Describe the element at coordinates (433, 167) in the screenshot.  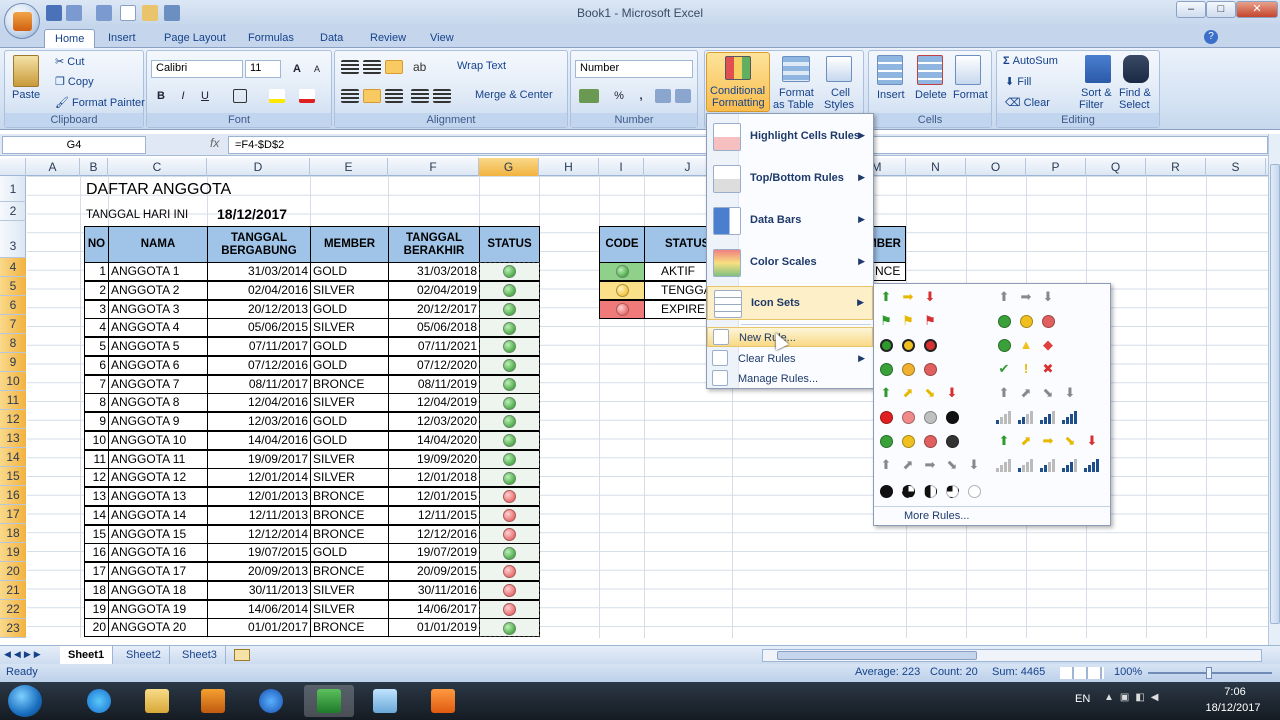
I see `col-header: F` at that location.